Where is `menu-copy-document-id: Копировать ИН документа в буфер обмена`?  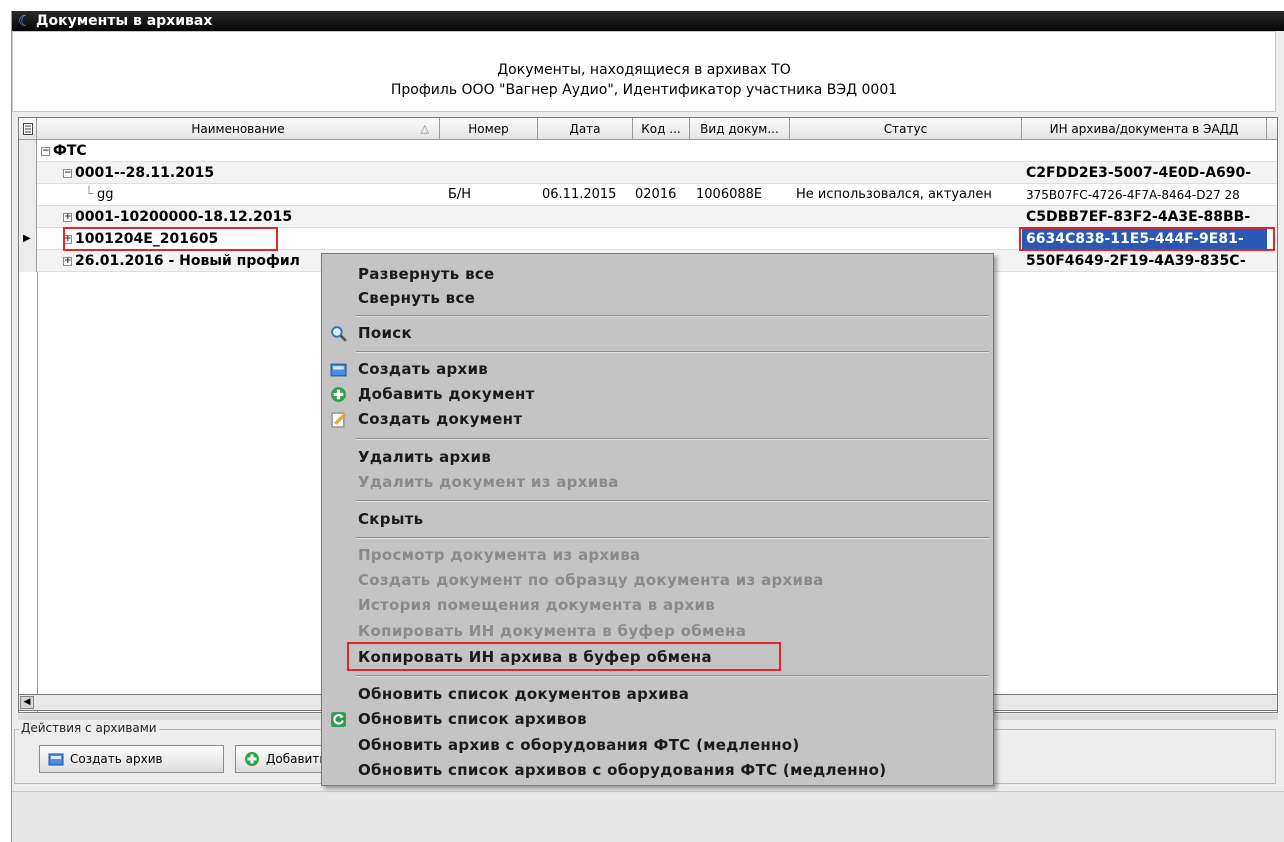
menu-copy-document-id: Копировать ИН документа в буфер обмена is located at coordinates (552, 631).